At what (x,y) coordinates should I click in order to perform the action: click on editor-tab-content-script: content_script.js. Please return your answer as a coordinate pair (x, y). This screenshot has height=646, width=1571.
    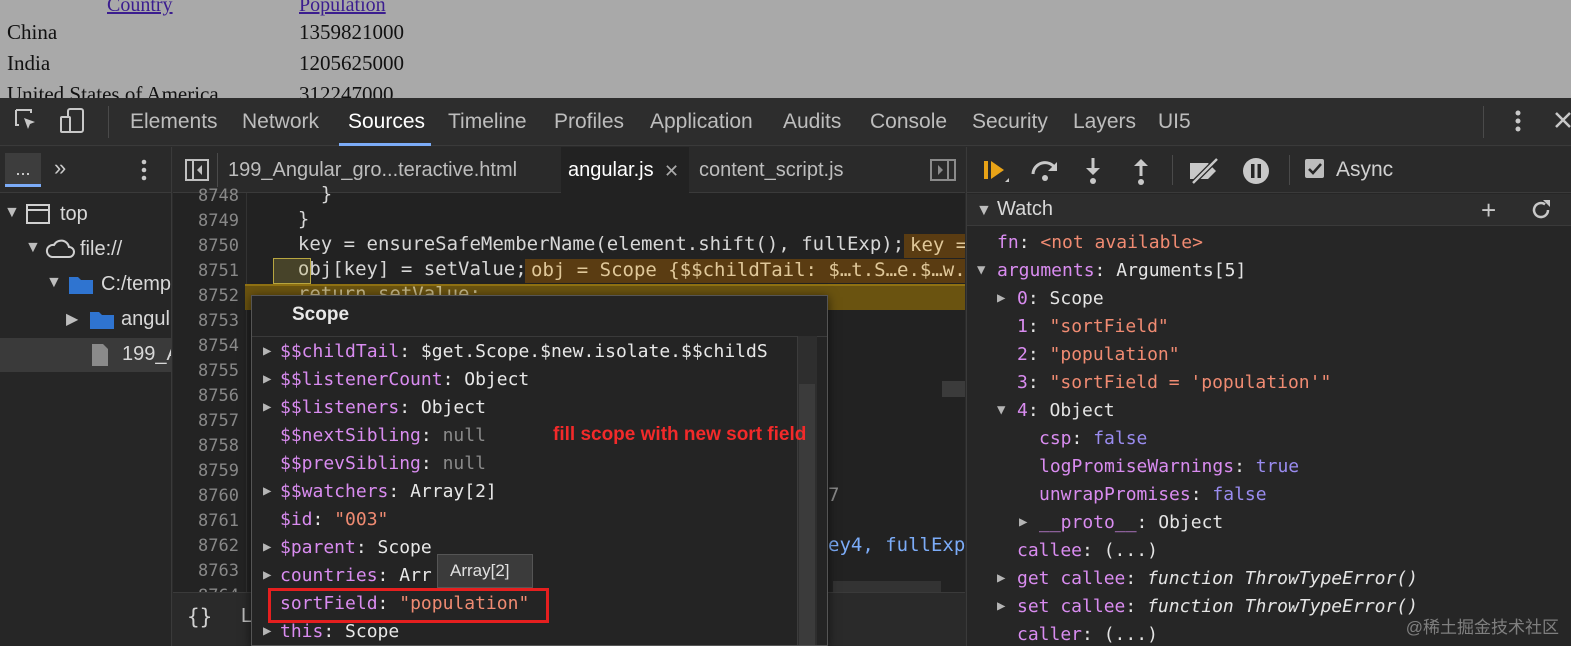
    Looking at the image, I should click on (771, 170).